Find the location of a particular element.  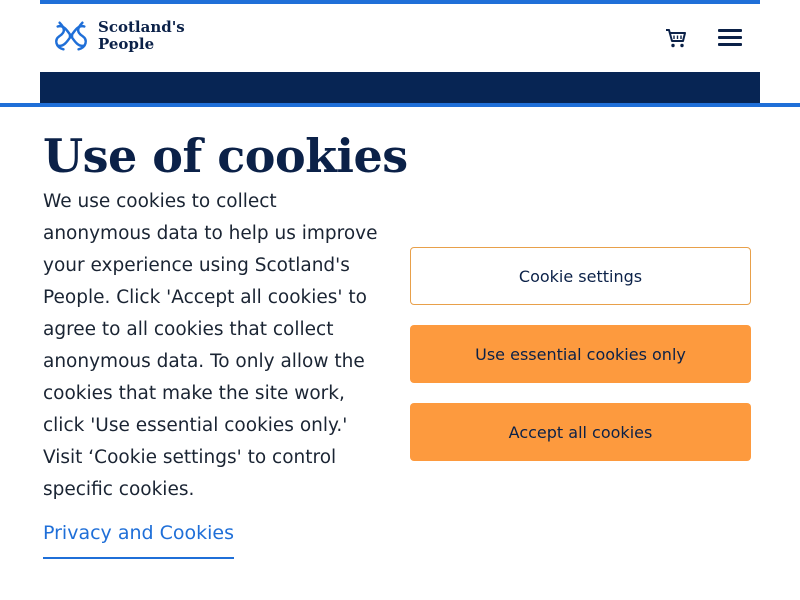

cart-icon is located at coordinates (676, 38).